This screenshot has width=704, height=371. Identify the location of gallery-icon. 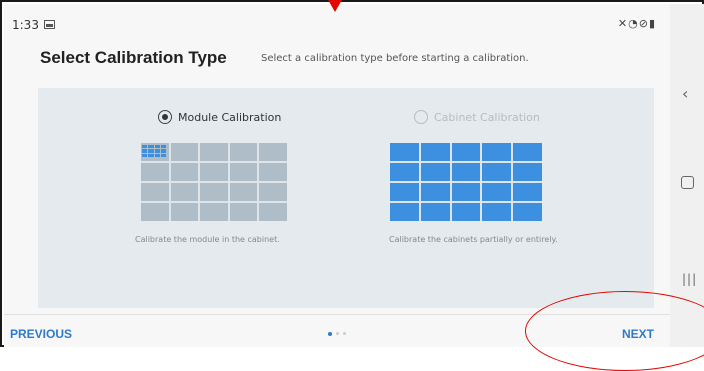
(49, 24).